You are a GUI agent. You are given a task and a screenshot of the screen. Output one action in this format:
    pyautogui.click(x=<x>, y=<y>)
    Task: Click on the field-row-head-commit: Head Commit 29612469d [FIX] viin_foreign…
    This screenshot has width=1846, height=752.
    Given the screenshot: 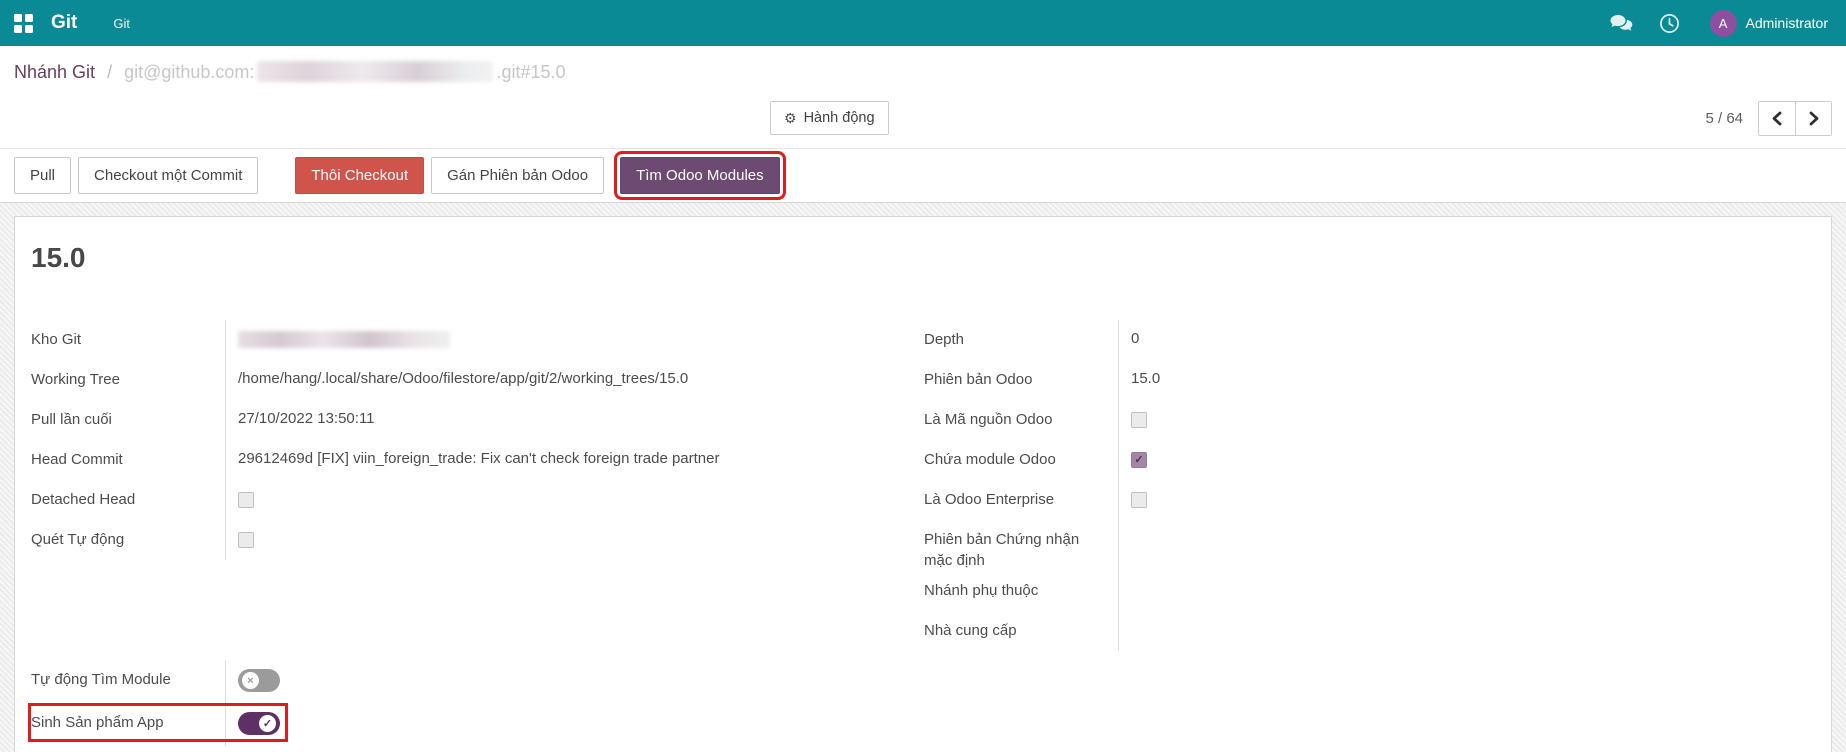 What is the action you would take?
    pyautogui.click(x=469, y=460)
    